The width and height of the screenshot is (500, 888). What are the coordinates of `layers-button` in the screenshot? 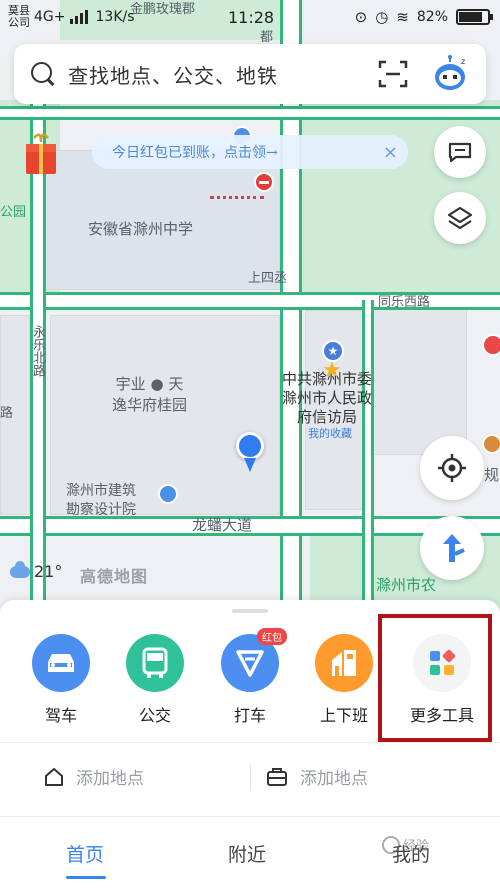 It's located at (460, 218).